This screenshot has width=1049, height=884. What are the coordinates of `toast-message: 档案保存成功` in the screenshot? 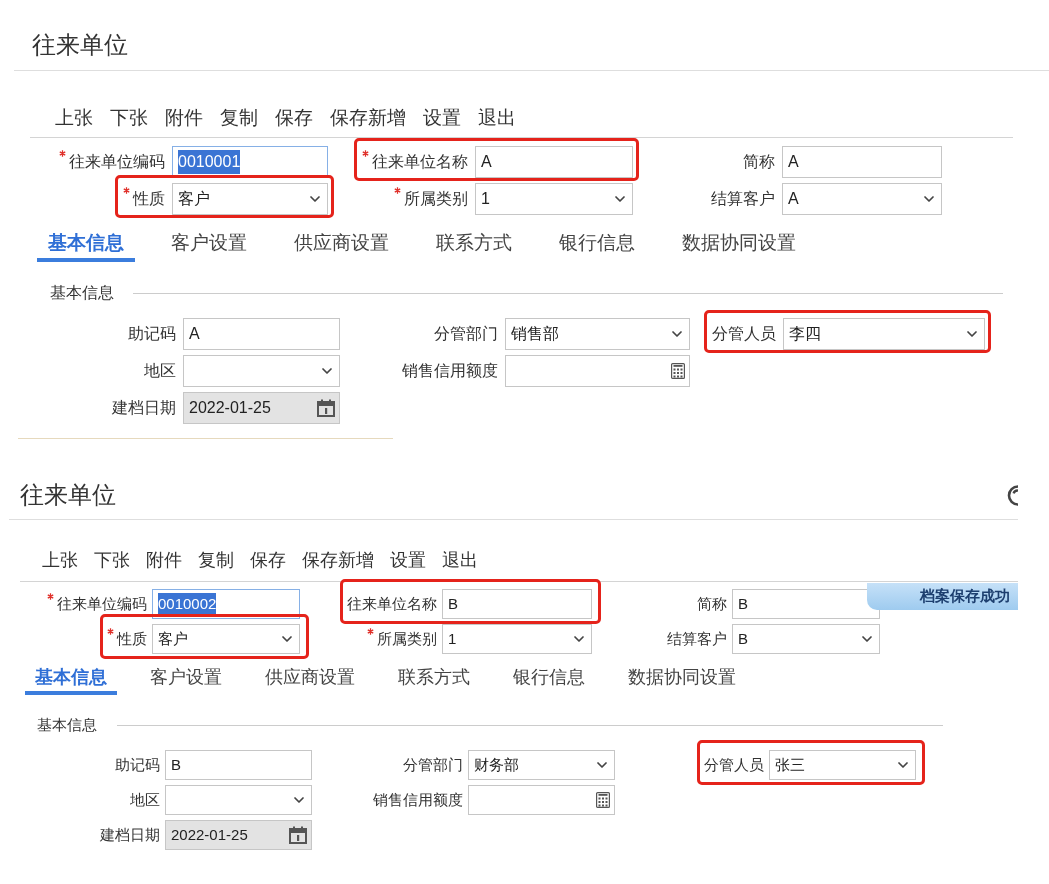 It's located at (942, 596).